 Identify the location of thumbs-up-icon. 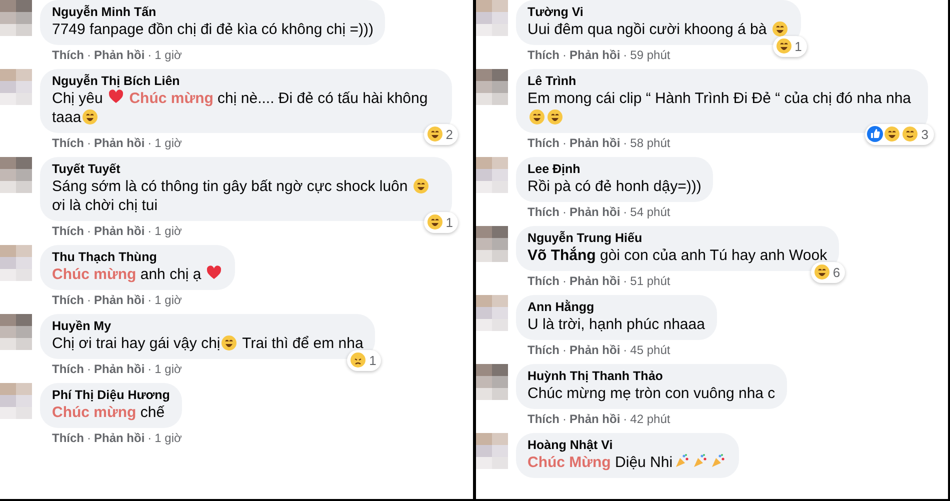
(875, 134).